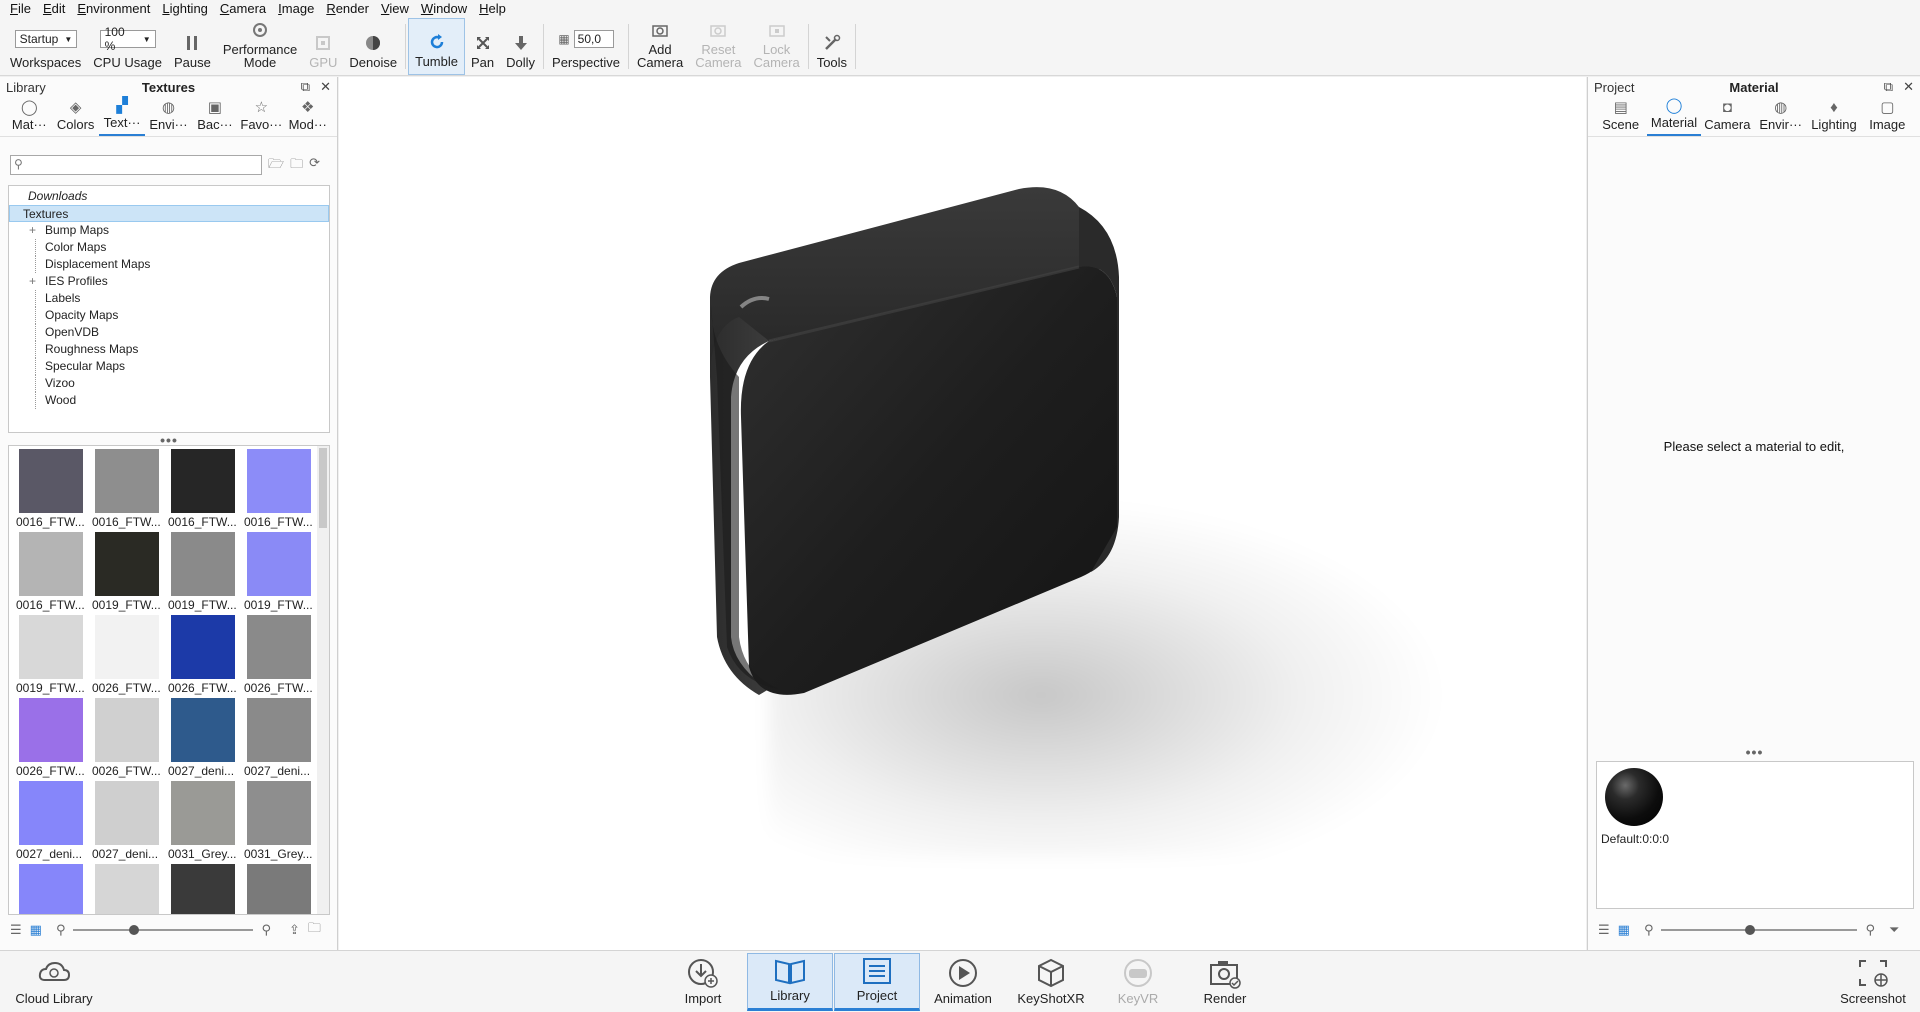  What do you see at coordinates (832, 46) in the screenshot?
I see `tools-button: Tools` at bounding box center [832, 46].